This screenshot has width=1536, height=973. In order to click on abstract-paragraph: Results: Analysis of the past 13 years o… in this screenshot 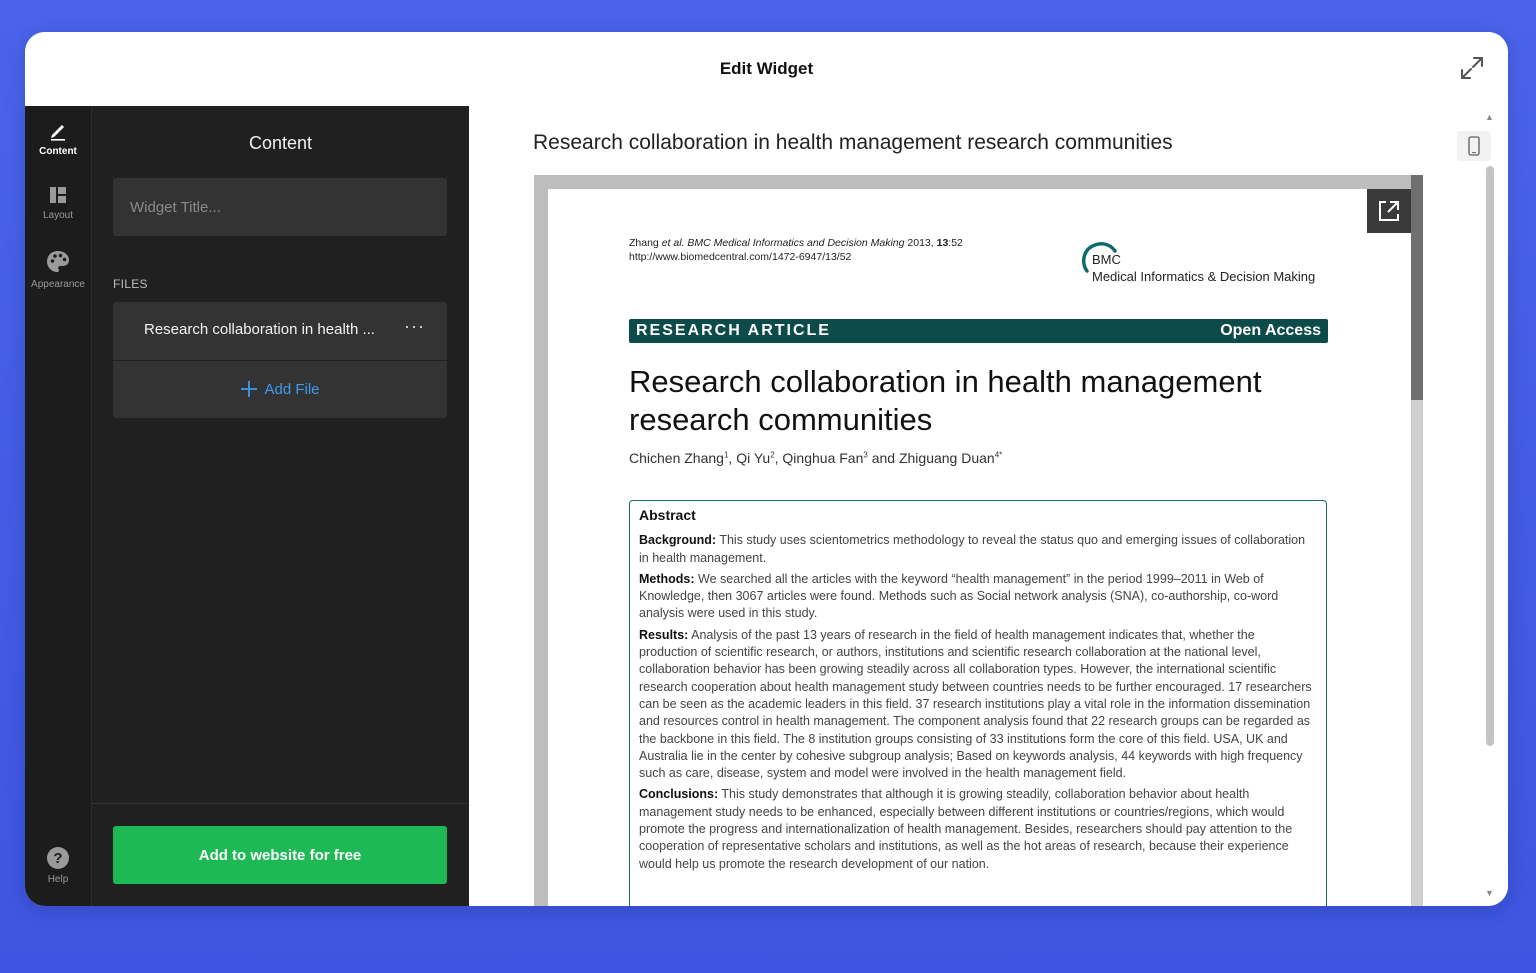, I will do `click(976, 705)`.